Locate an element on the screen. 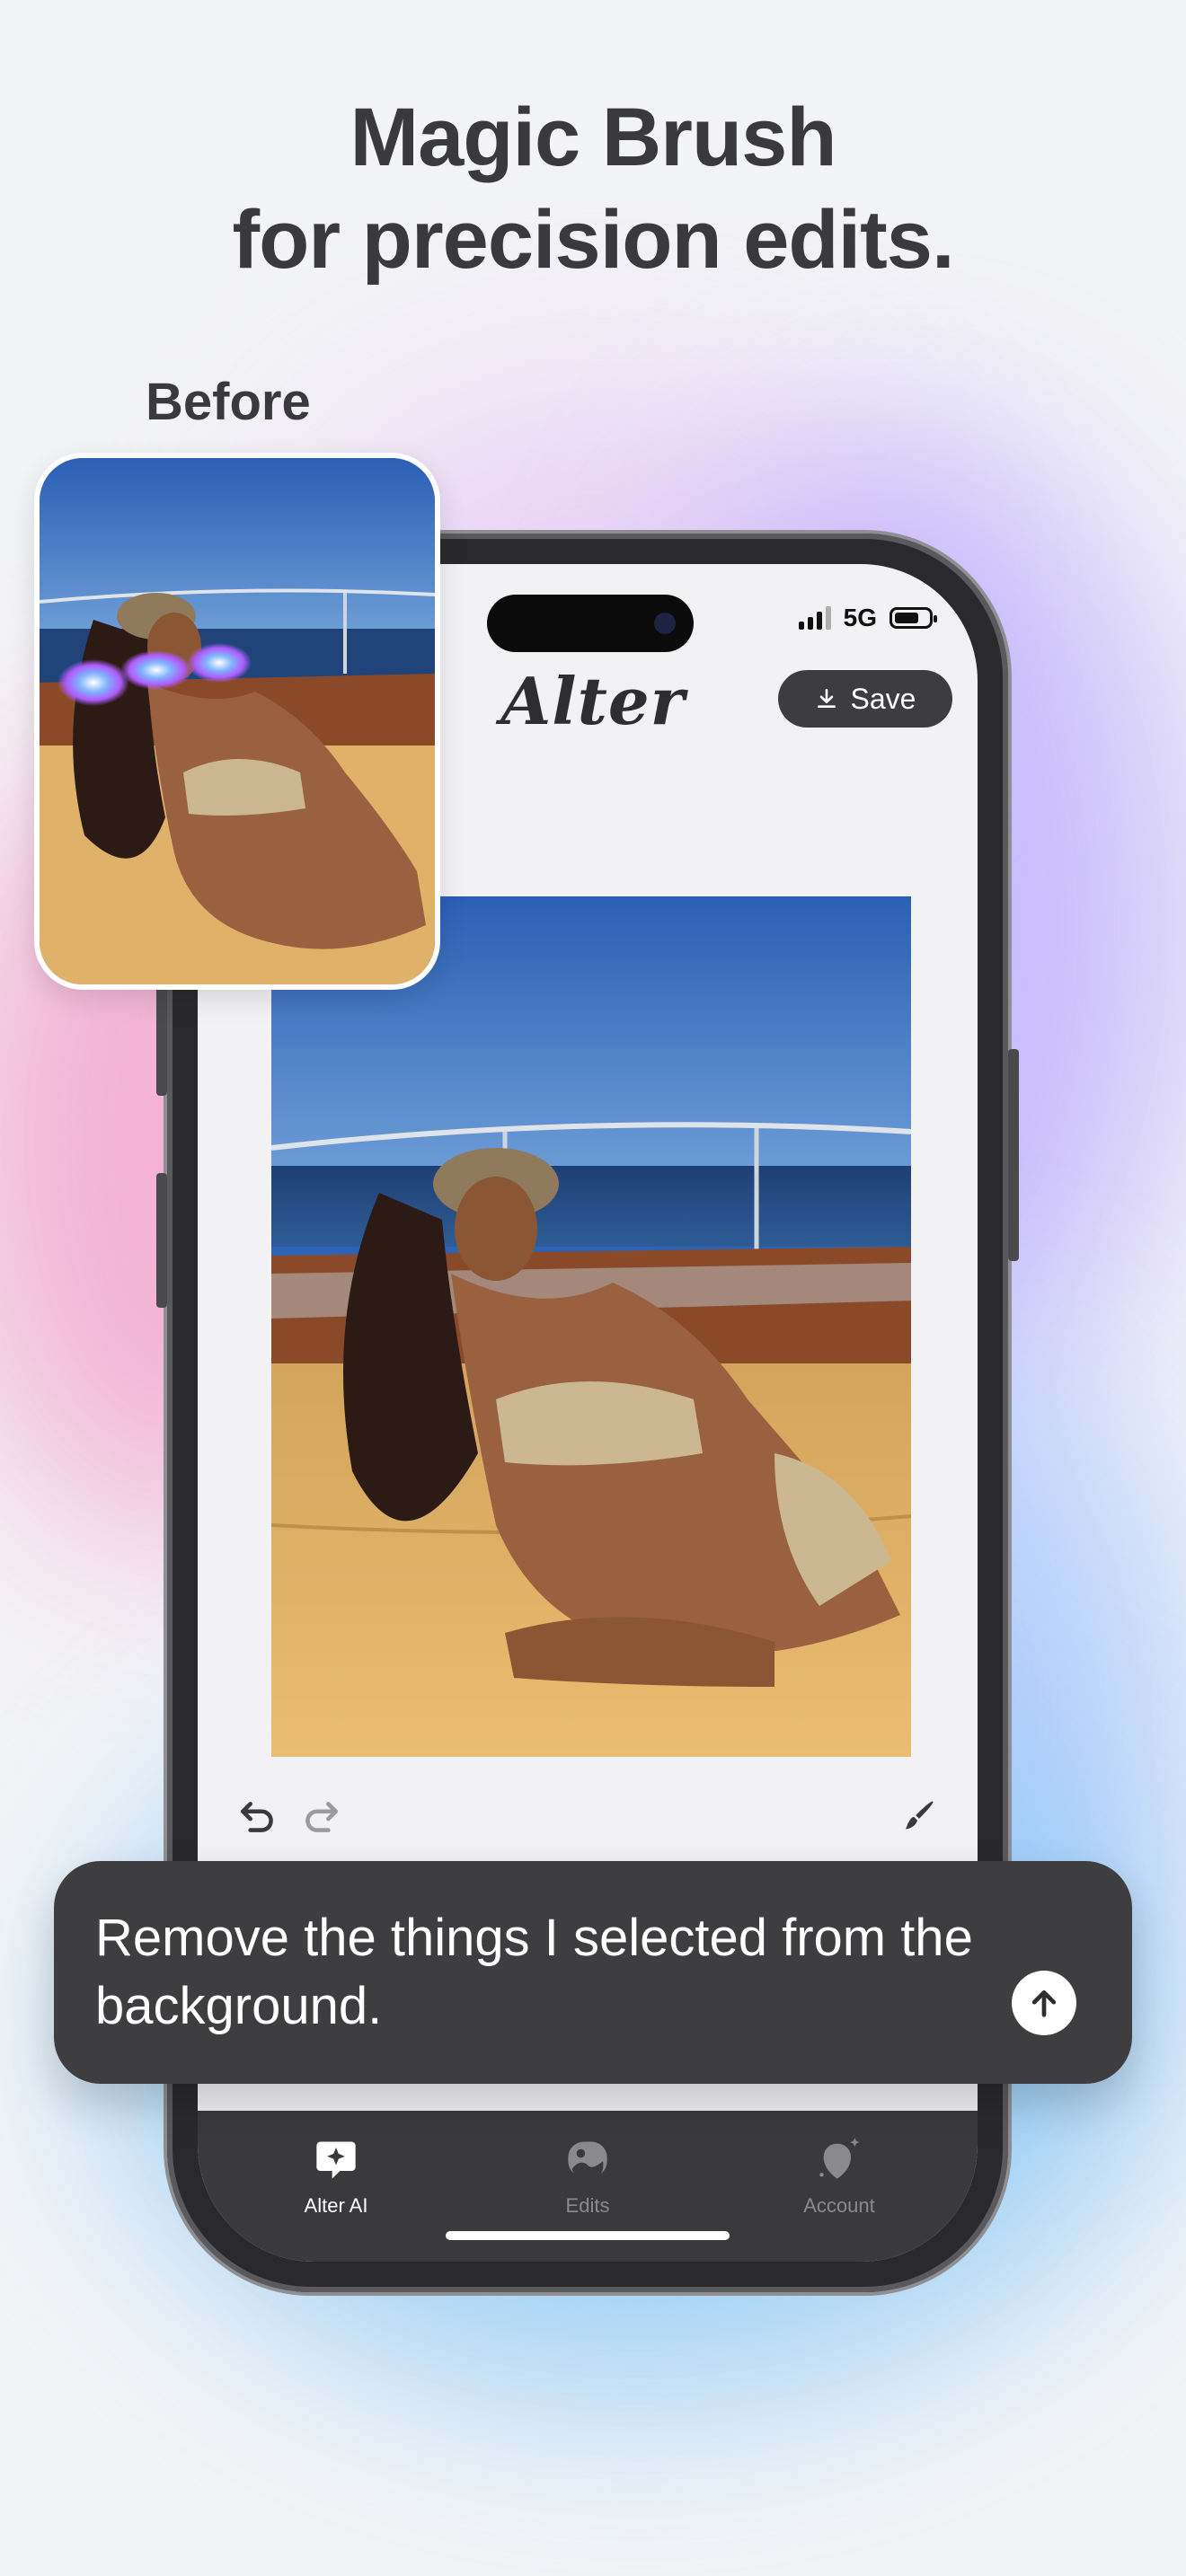  before-label: Before is located at coordinates (228, 402).